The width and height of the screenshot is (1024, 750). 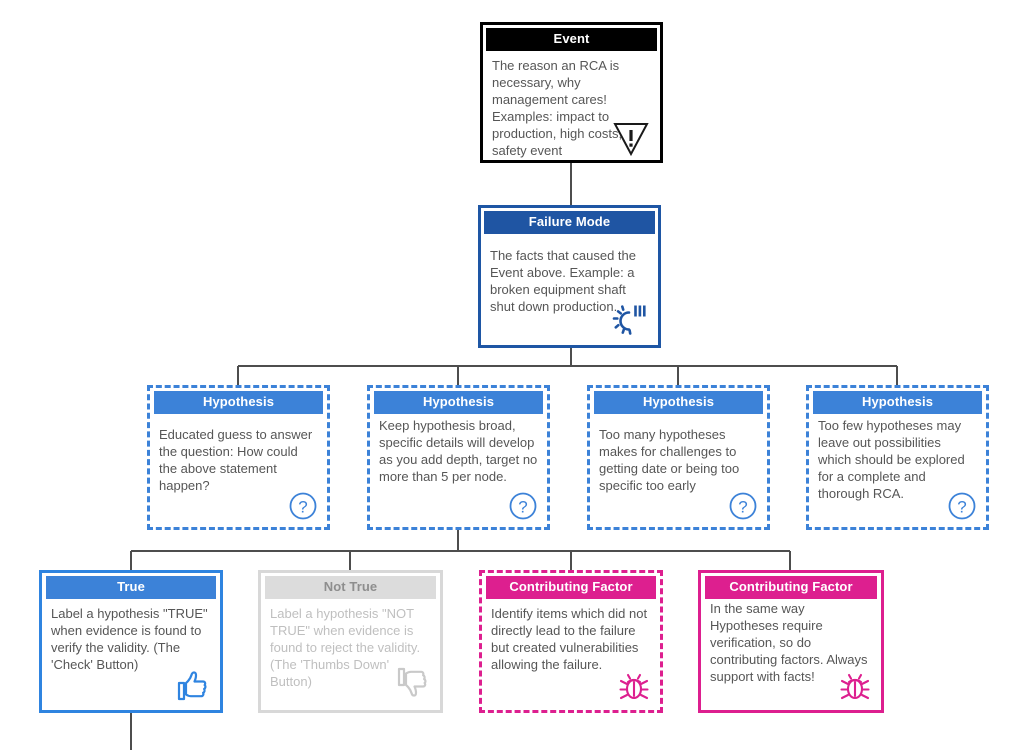 I want to click on node-not-true-header: Not True, so click(x=350, y=588).